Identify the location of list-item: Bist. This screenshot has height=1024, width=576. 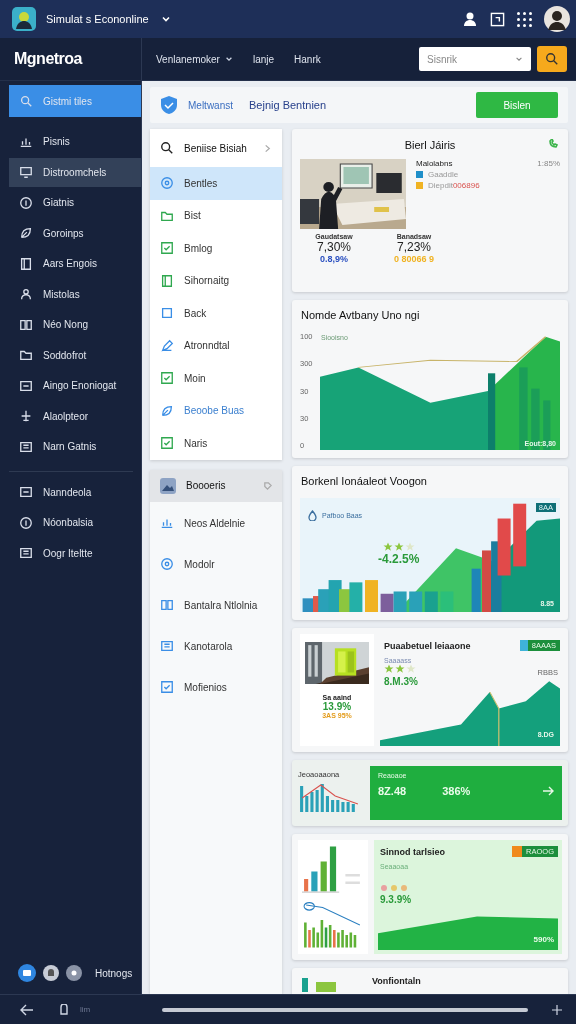
(216, 215).